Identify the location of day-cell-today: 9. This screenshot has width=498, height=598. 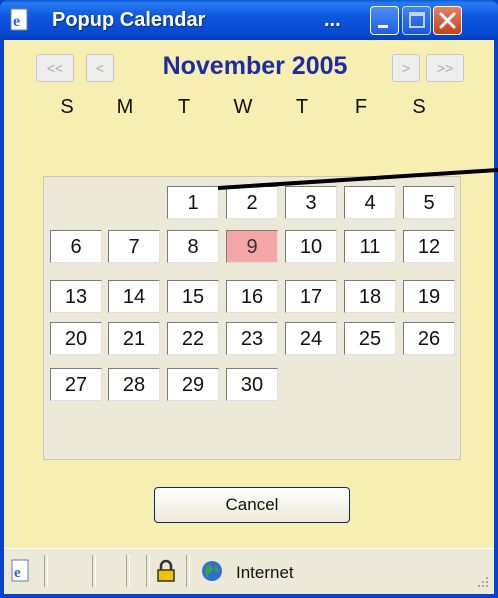
(252, 246).